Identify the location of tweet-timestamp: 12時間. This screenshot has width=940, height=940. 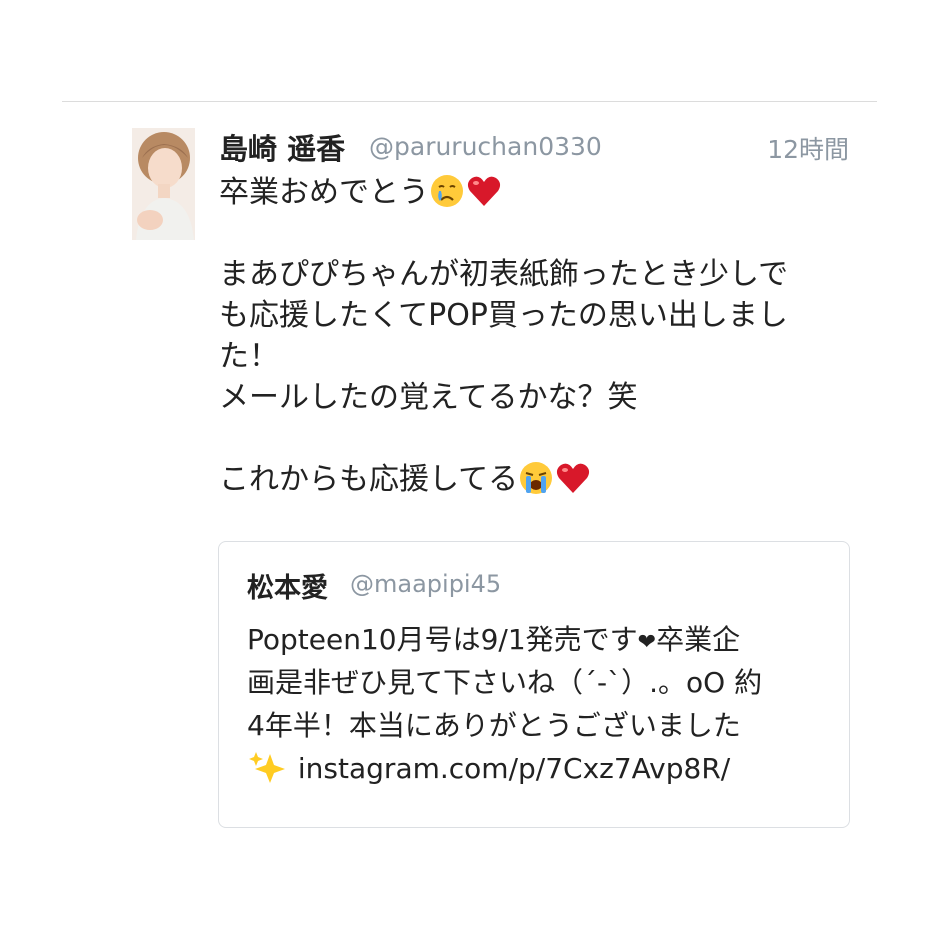
(808, 148).